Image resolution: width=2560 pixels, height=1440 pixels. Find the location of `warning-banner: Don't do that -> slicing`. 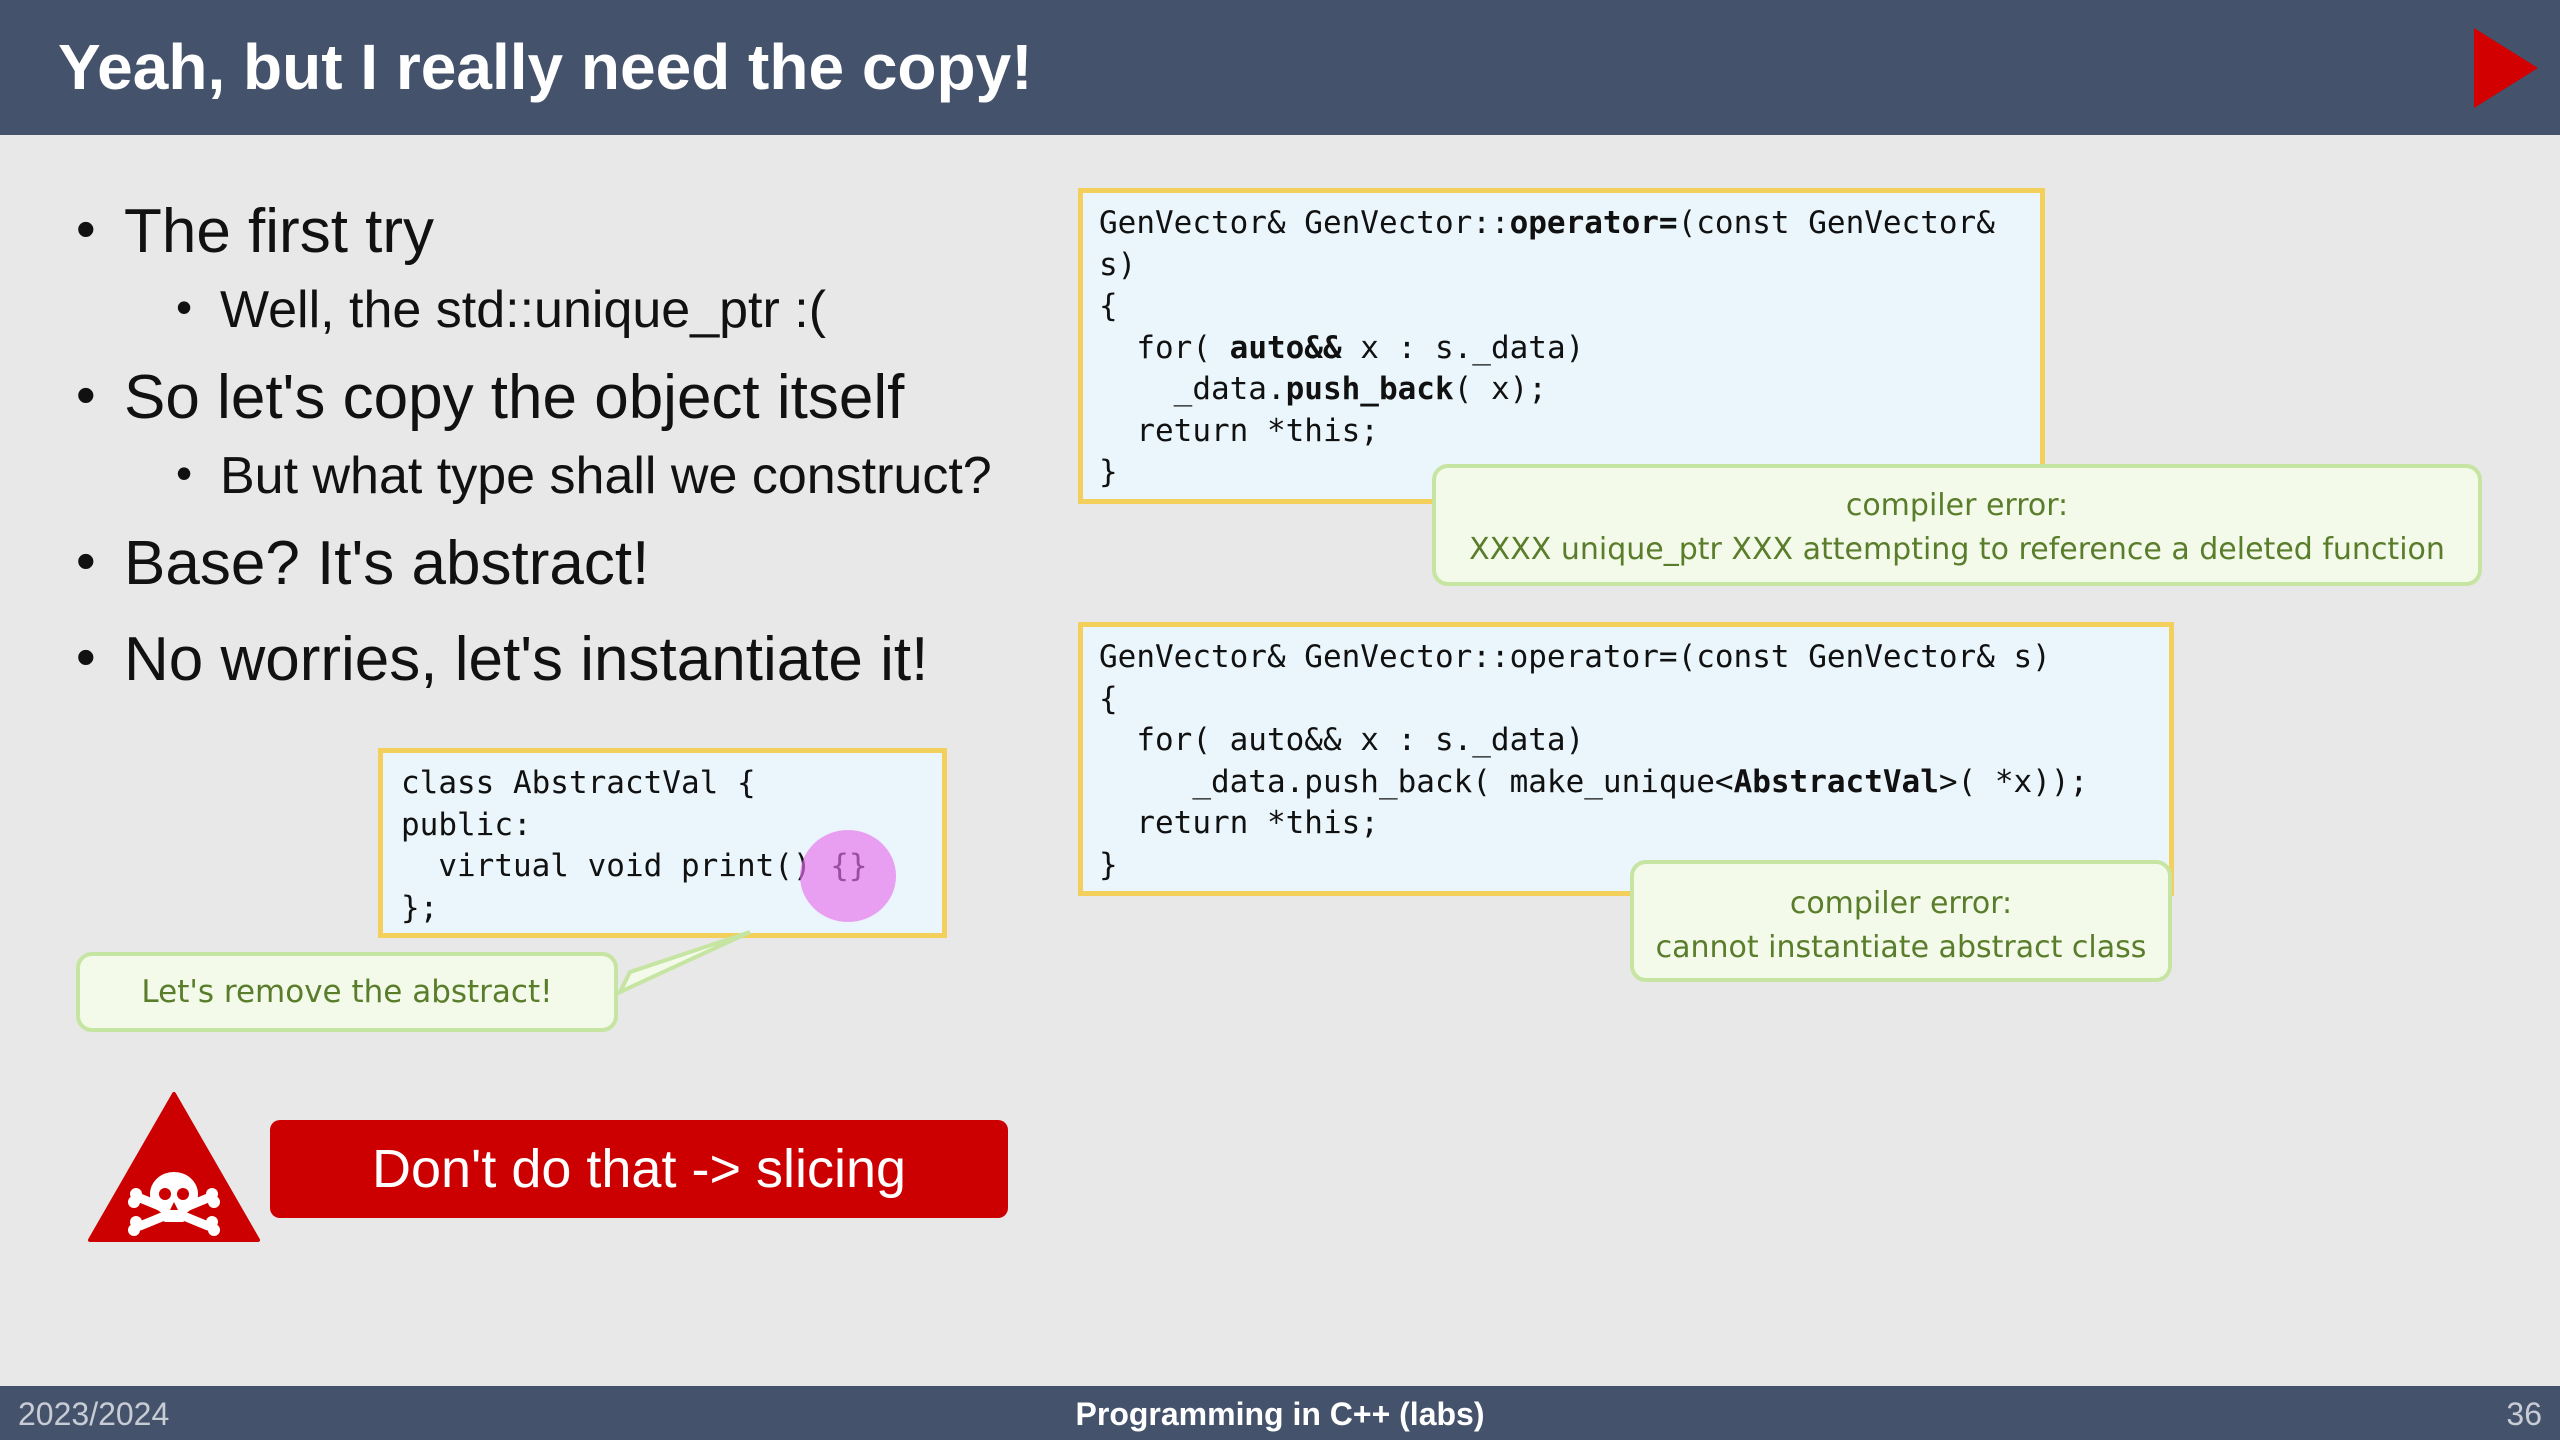

warning-banner: Don't do that -> slicing is located at coordinates (639, 1169).